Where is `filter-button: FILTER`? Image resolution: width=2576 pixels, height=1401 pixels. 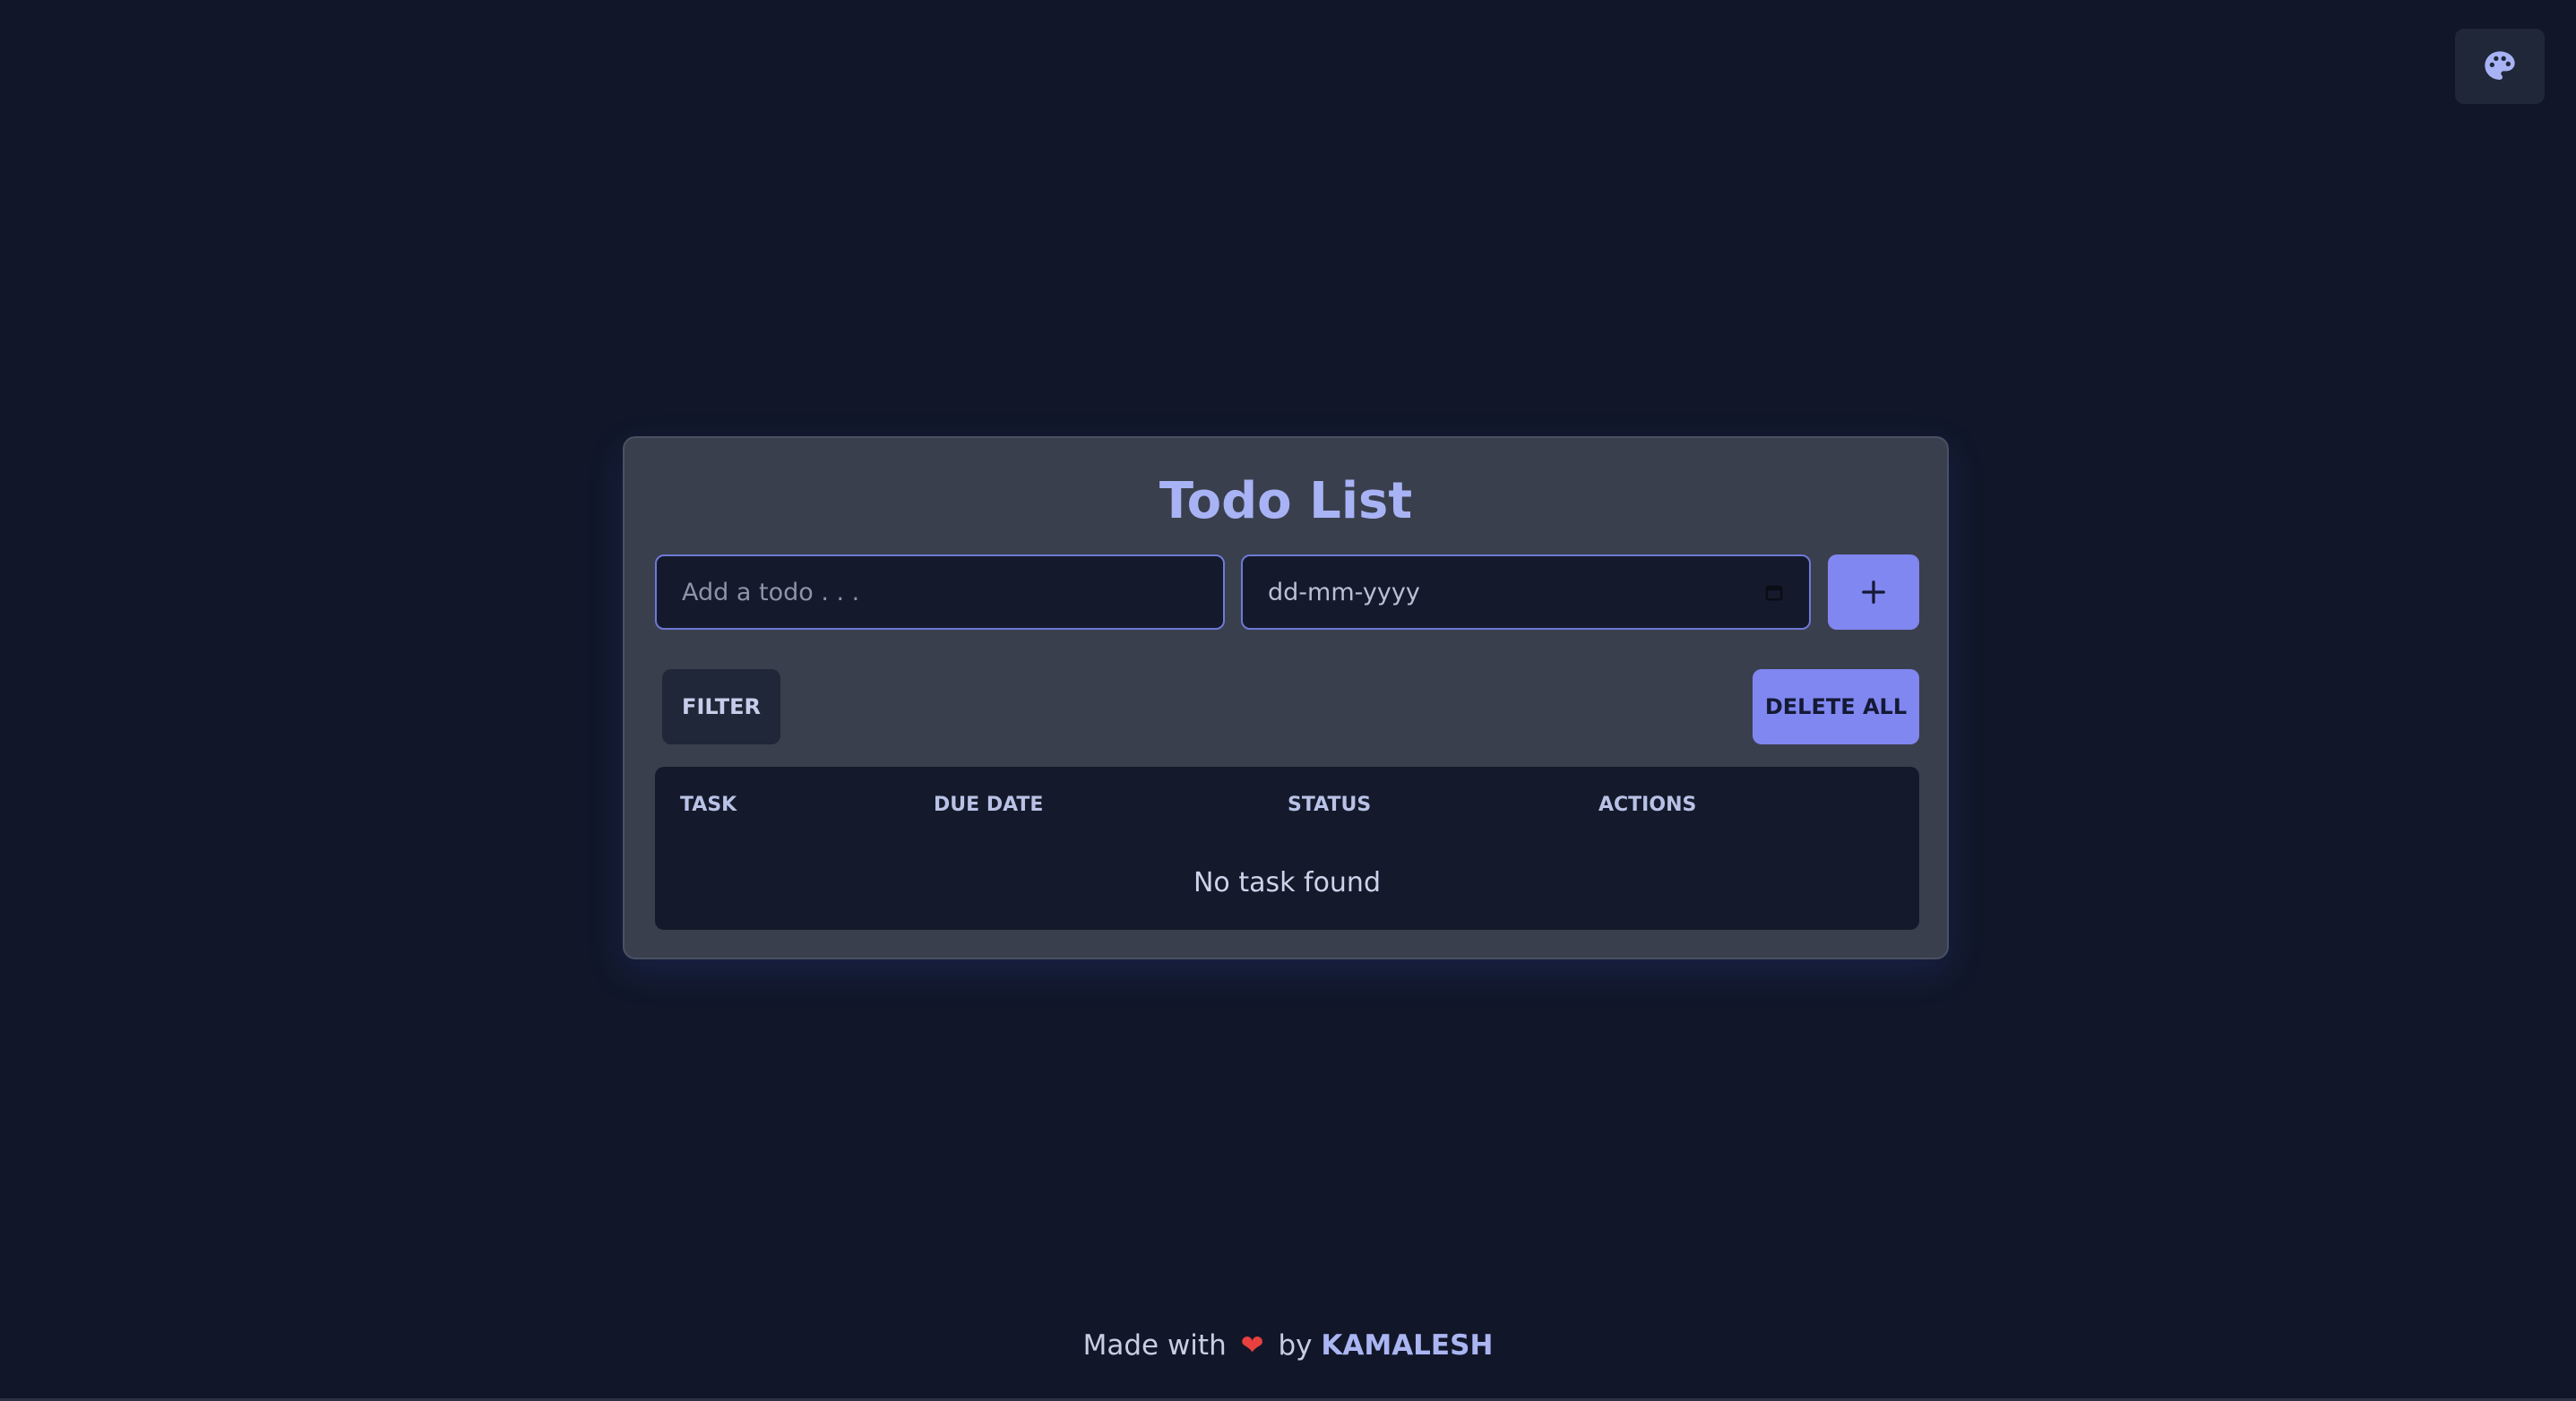 filter-button: FILTER is located at coordinates (721, 706).